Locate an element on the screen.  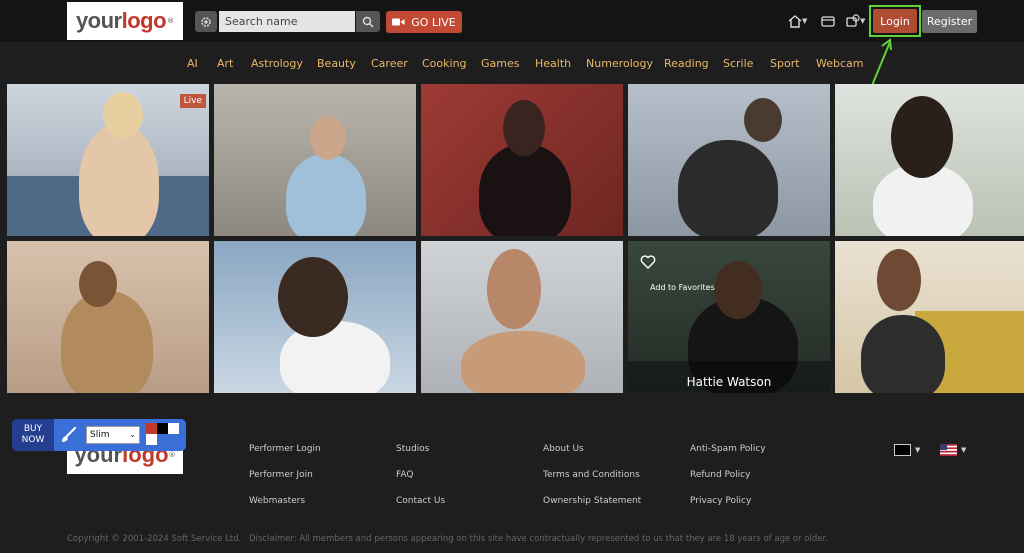
theme-customizer-bar: BUY NOW Slim ⌄ is located at coordinates (99, 435).